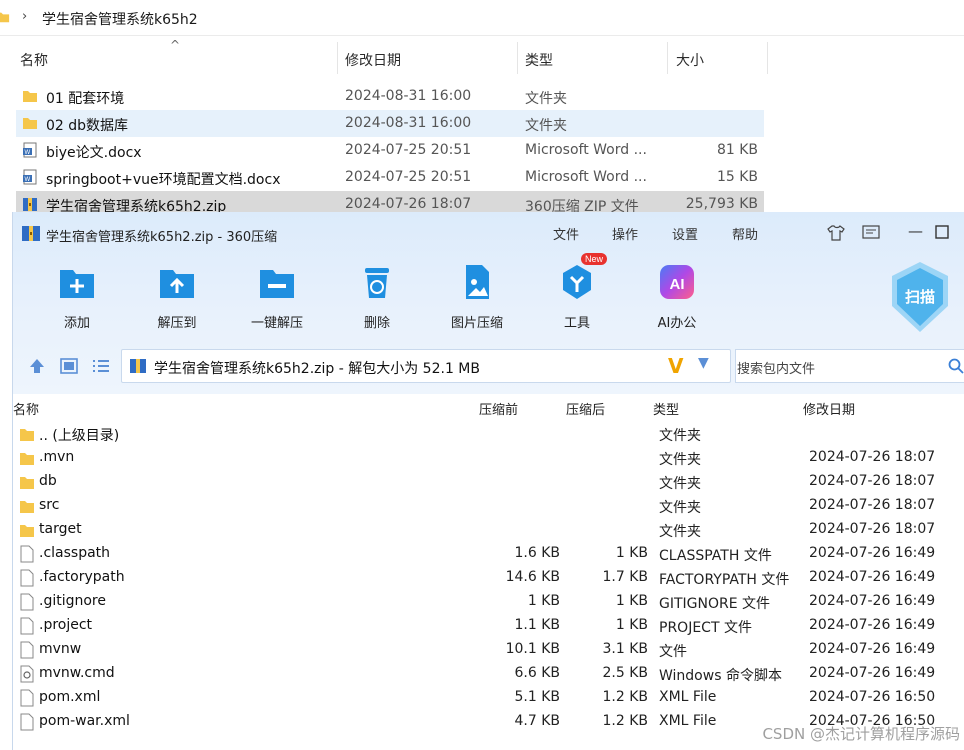 The width and height of the screenshot is (964, 750). What do you see at coordinates (28, 153) in the screenshot?
I see `svg-text: W` at bounding box center [28, 153].